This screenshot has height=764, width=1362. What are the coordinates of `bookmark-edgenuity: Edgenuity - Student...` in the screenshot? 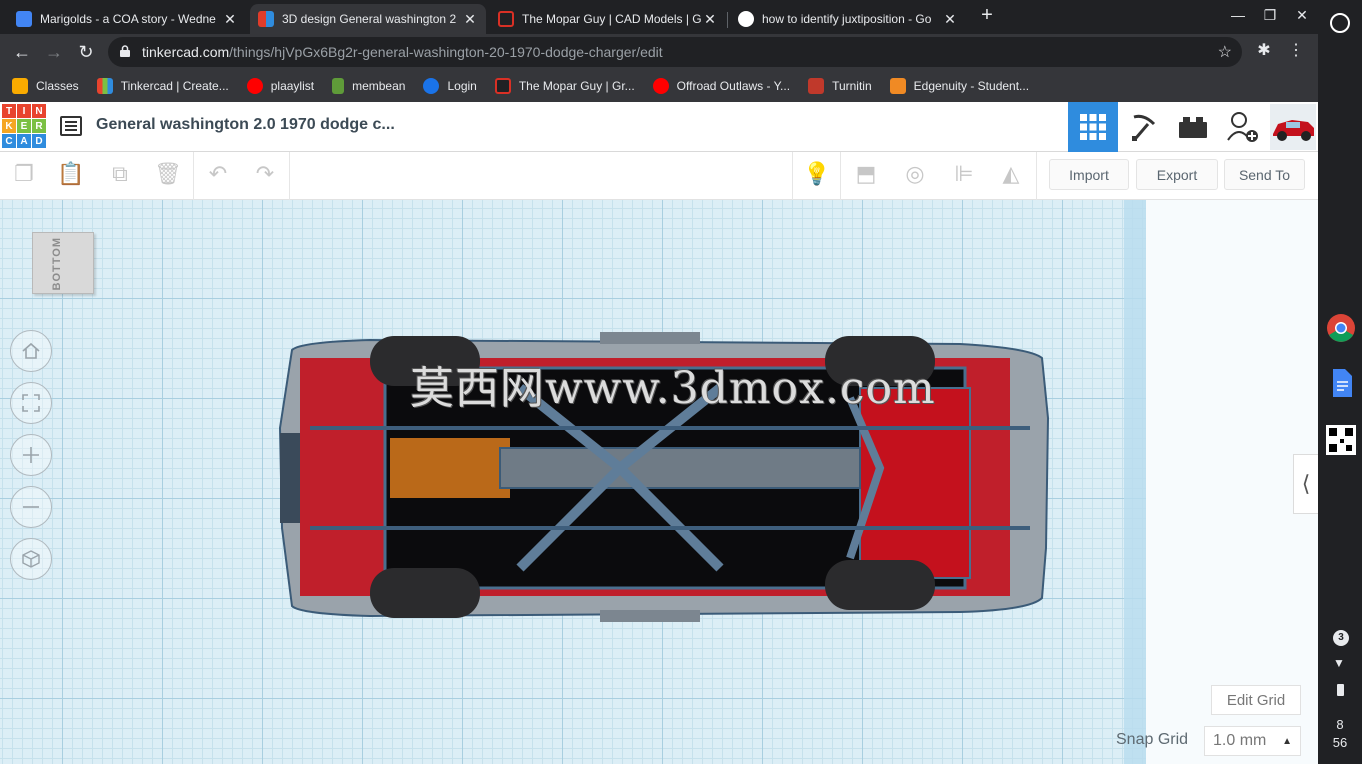 It's located at (959, 86).